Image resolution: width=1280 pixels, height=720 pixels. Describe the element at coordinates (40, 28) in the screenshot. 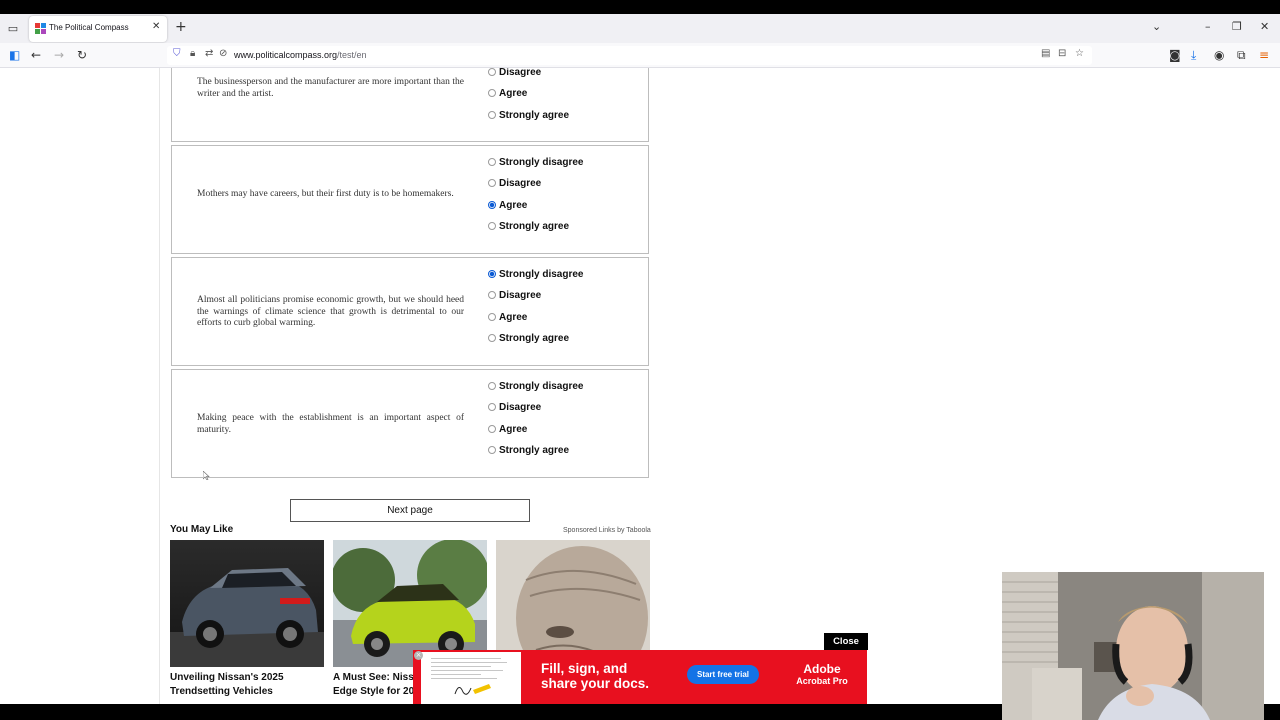

I see `site-favicon-icon` at that location.